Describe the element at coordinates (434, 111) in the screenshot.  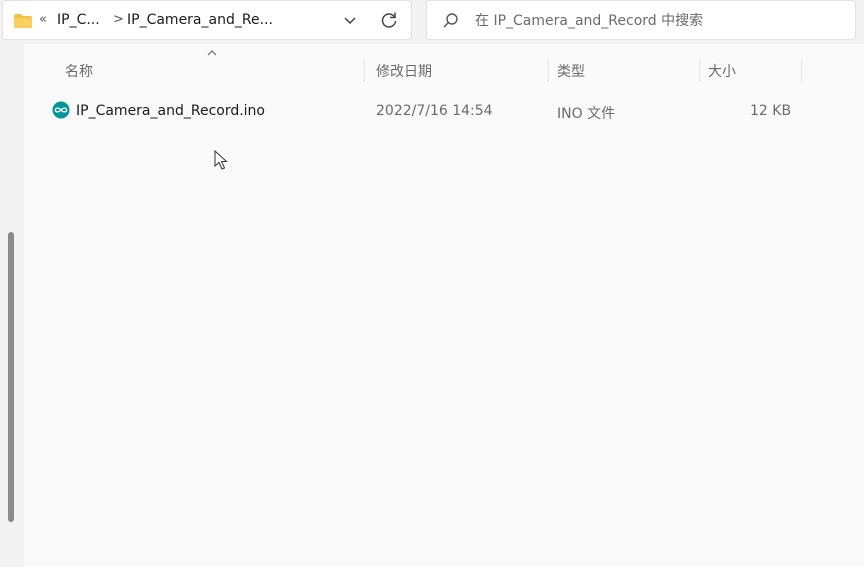
I see `file-date: 2022/7/16 14:54` at that location.